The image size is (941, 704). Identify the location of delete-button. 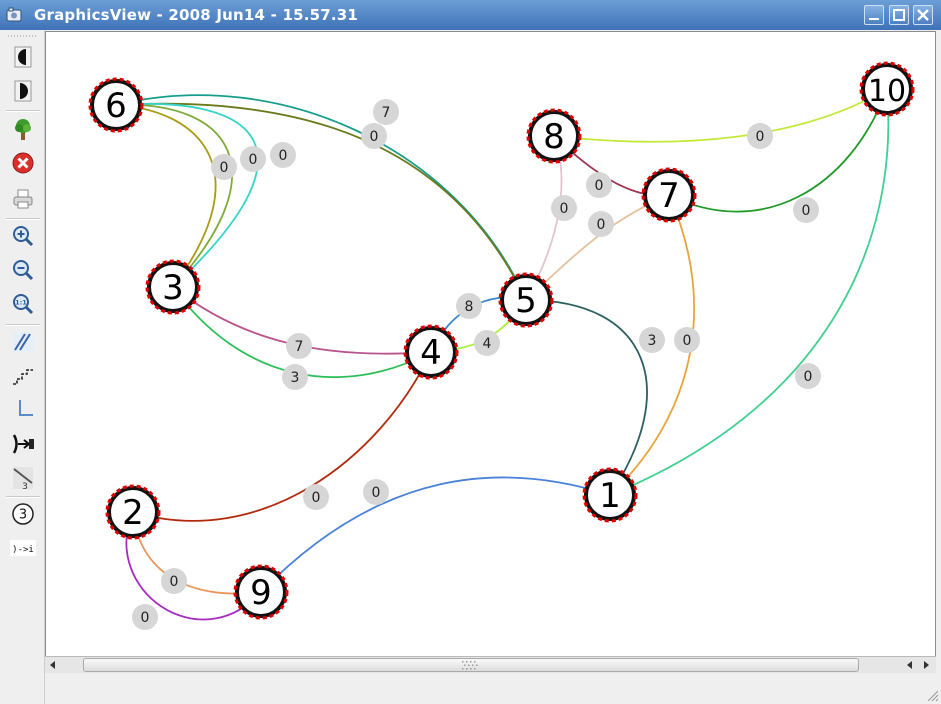
(23, 163).